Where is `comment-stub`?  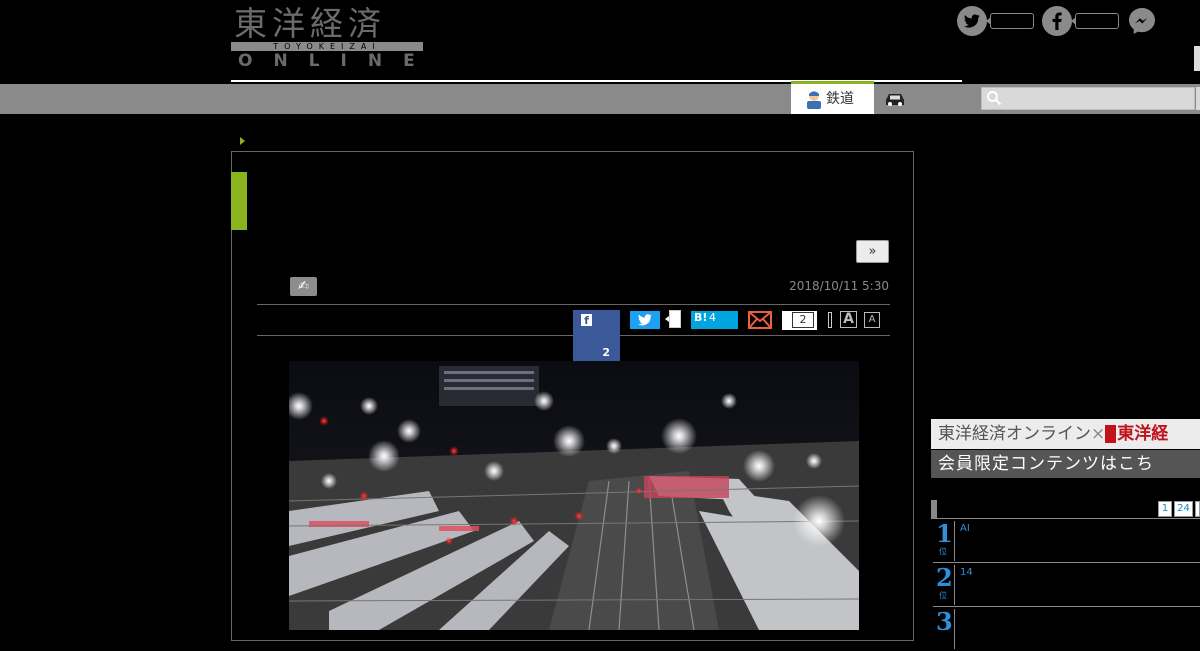
comment-stub is located at coordinates (784, 320).